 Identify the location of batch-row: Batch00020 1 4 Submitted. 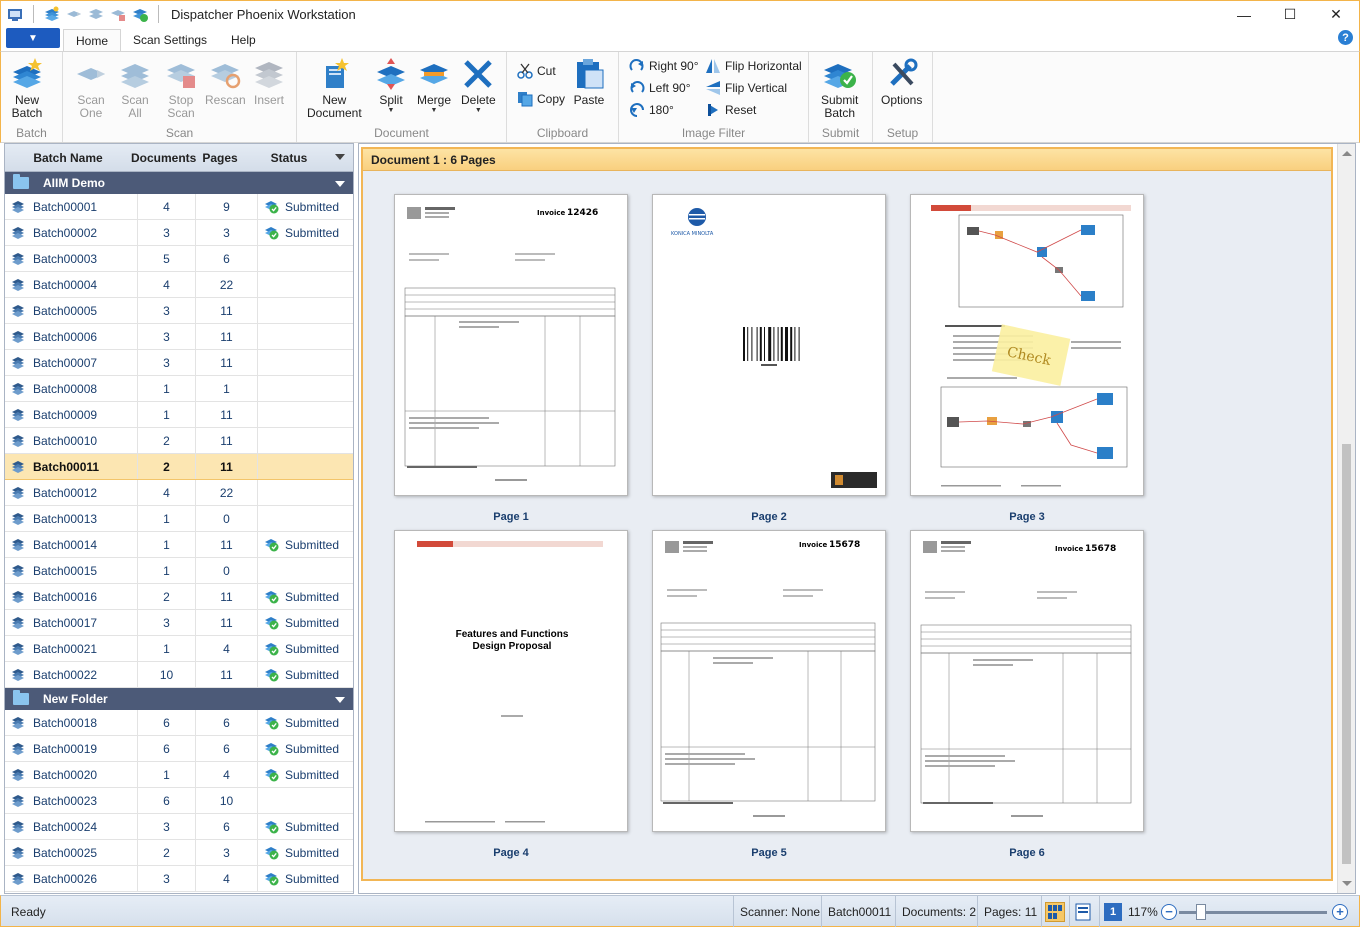
(179, 775).